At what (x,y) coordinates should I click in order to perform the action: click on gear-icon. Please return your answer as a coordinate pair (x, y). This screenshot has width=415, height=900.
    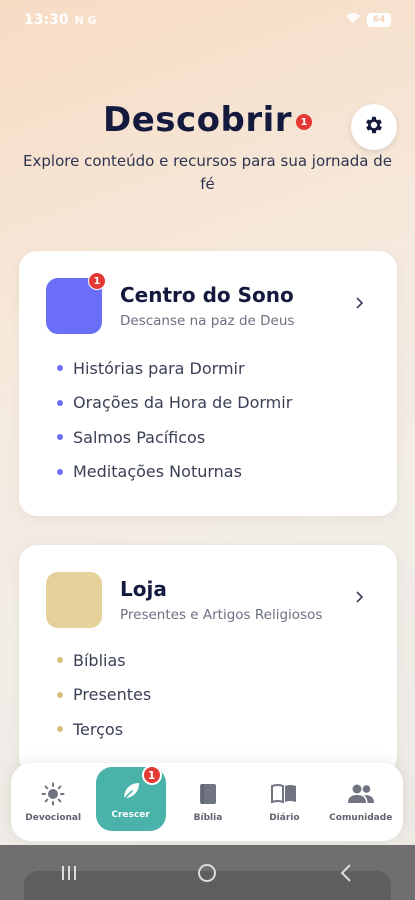
    Looking at the image, I should click on (374, 127).